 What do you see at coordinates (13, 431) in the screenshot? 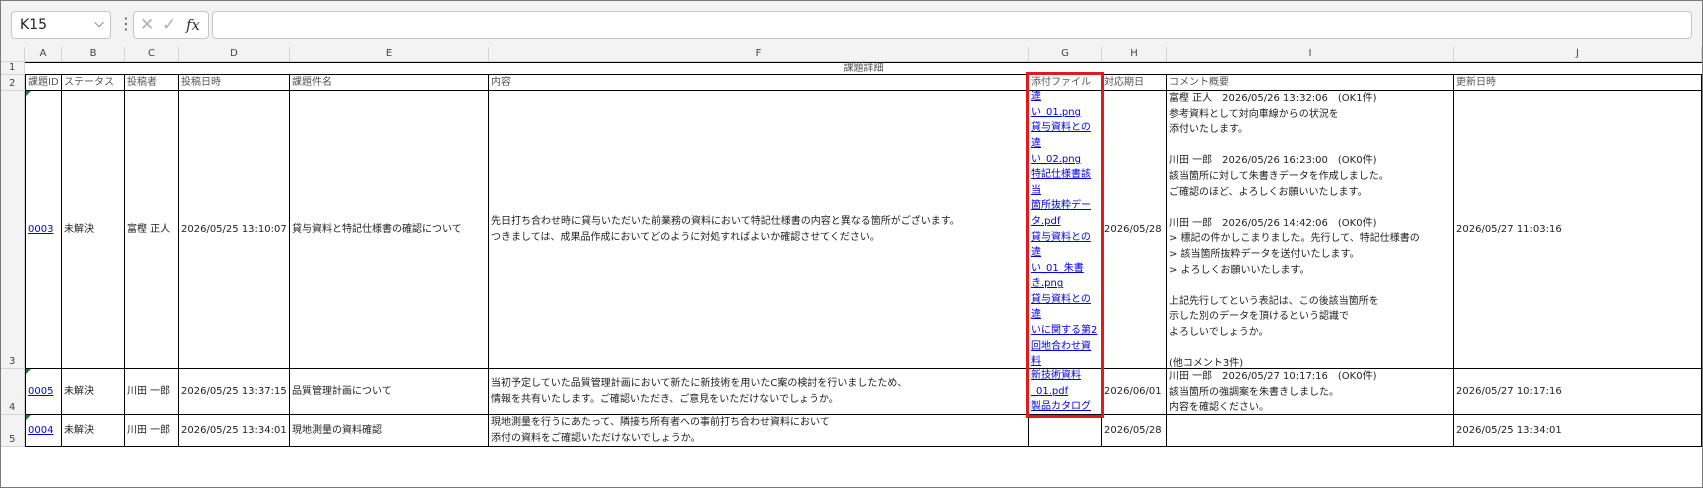
I see `row-header-5: 5` at bounding box center [13, 431].